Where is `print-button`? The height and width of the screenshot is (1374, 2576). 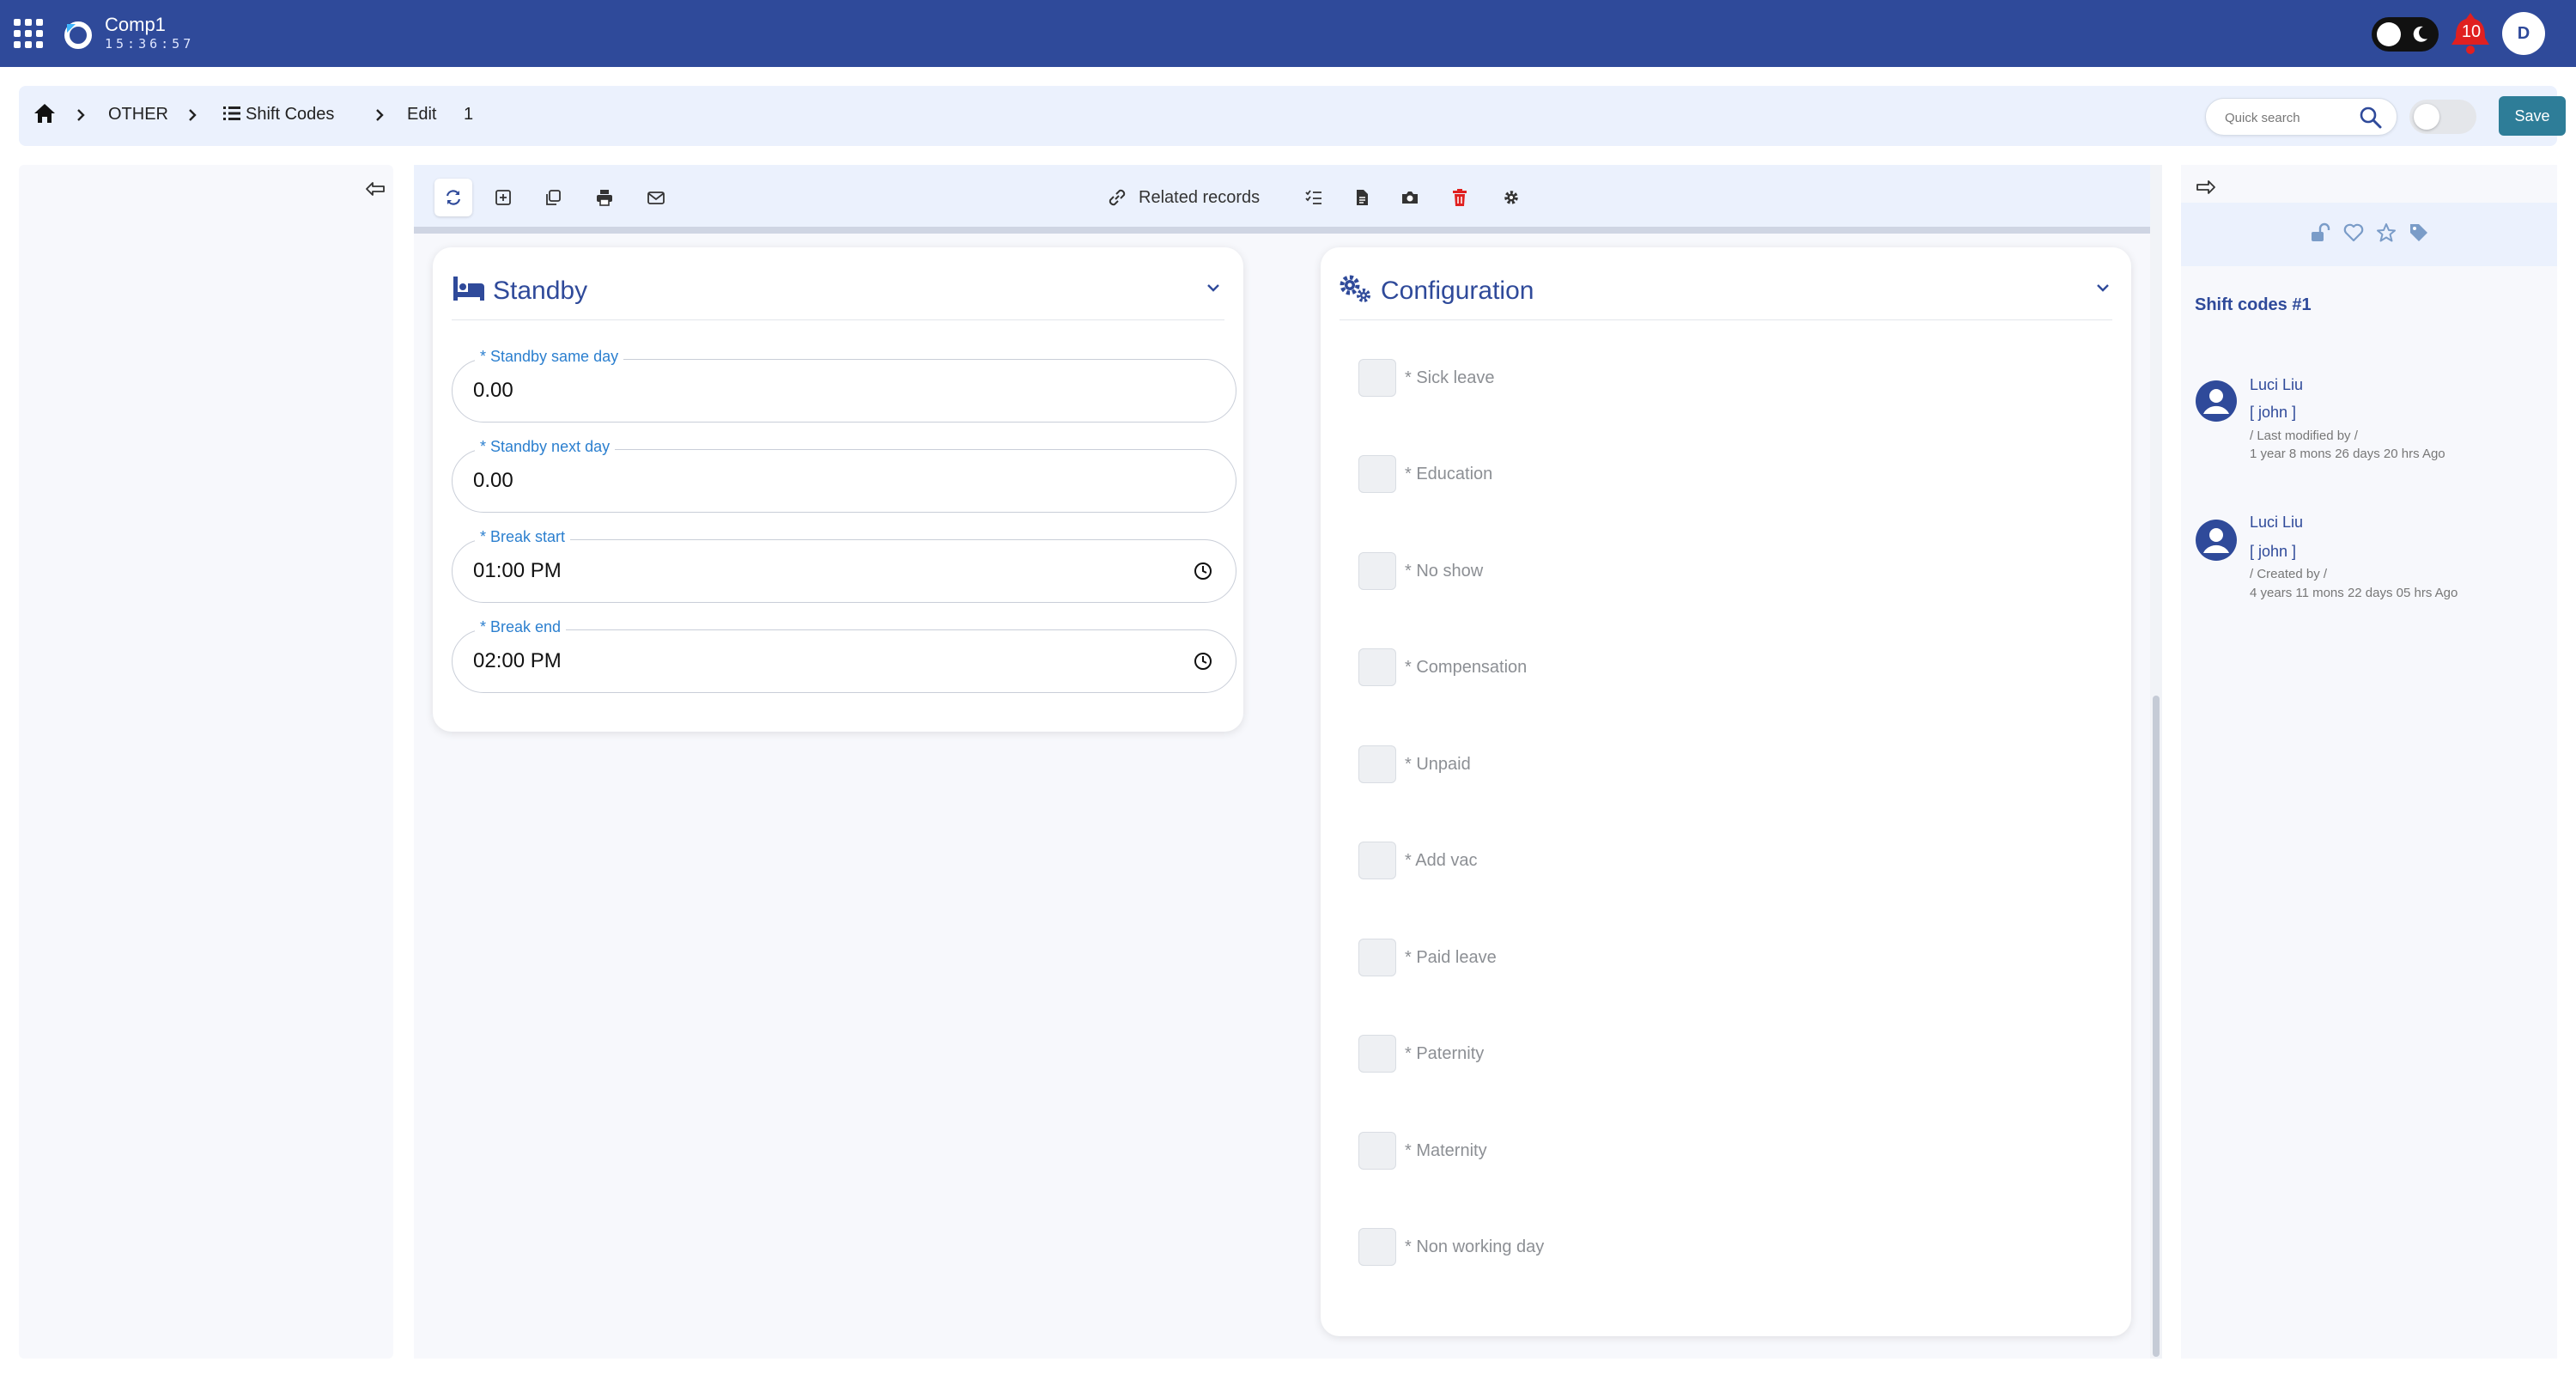 print-button is located at coordinates (605, 197).